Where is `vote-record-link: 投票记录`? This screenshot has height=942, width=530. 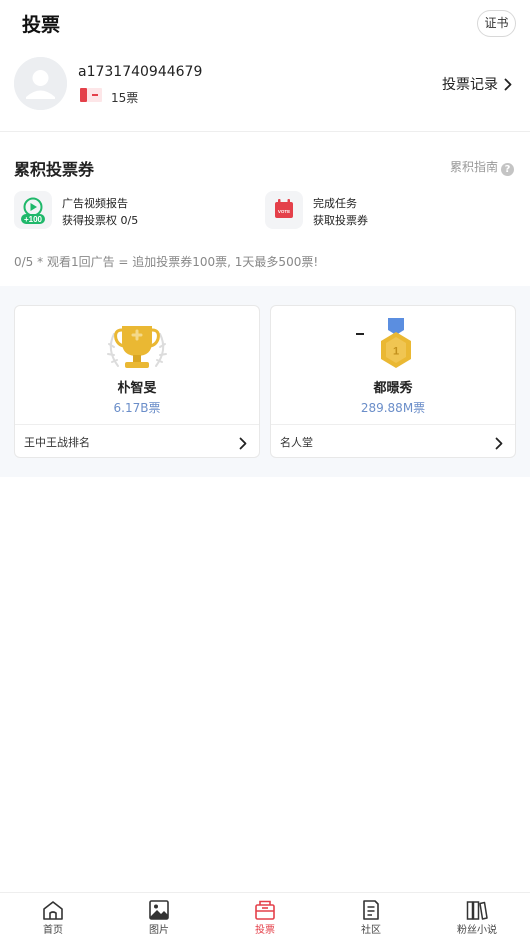
vote-record-link: 投票记录 is located at coordinates (477, 84).